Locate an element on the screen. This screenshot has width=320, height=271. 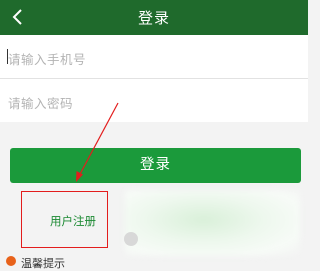
password-placeholder: 请输入密码 is located at coordinates (41, 103).